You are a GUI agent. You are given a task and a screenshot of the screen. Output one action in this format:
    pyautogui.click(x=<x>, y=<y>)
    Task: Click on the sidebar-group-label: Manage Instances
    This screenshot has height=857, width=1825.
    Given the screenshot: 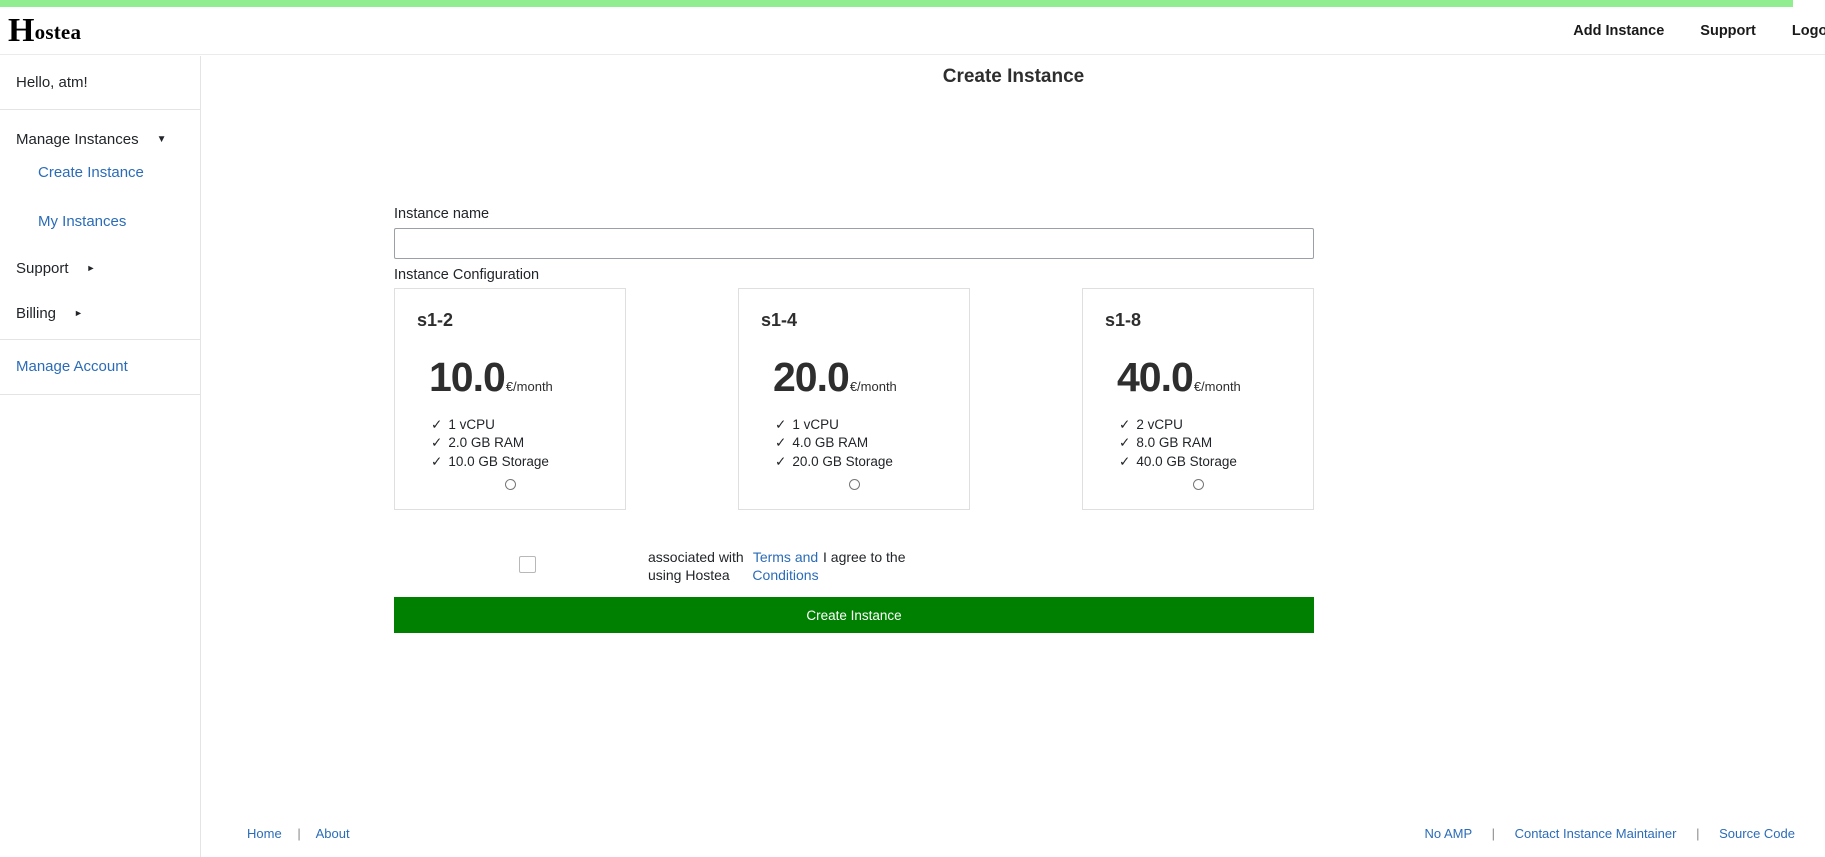 What is the action you would take?
    pyautogui.click(x=77, y=139)
    